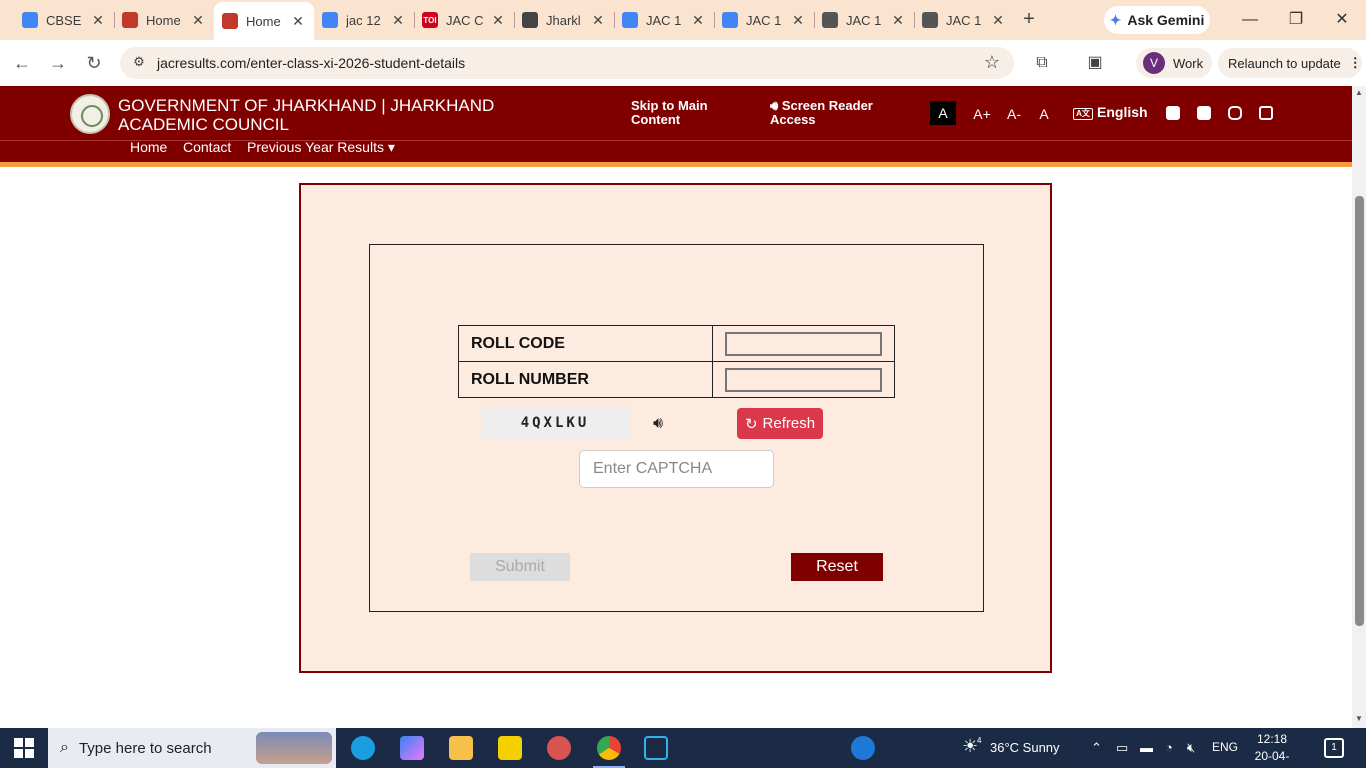 The height and width of the screenshot is (768, 1366). I want to click on youtube-icon, so click(1266, 113).